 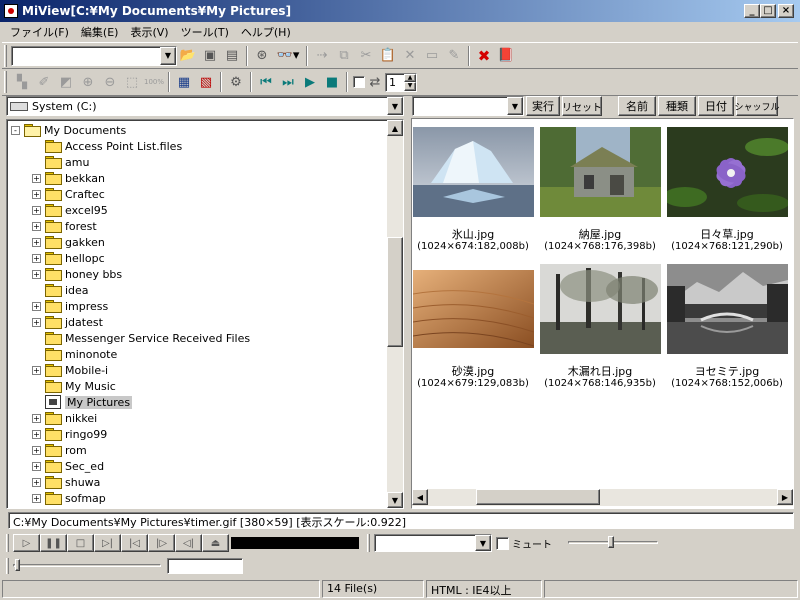 I want to click on rewind-icon: ◁|, so click(x=188, y=543).